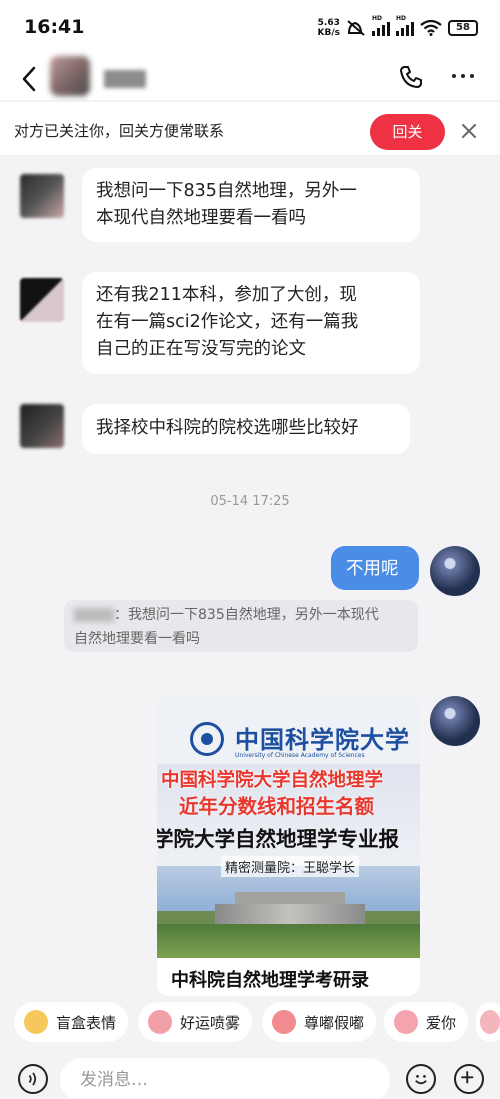  Describe the element at coordinates (241, 626) in the screenshot. I see `quoted-message: ：我想问一下835自然地理，另外一本现代 自然地理要看一看吗` at that location.